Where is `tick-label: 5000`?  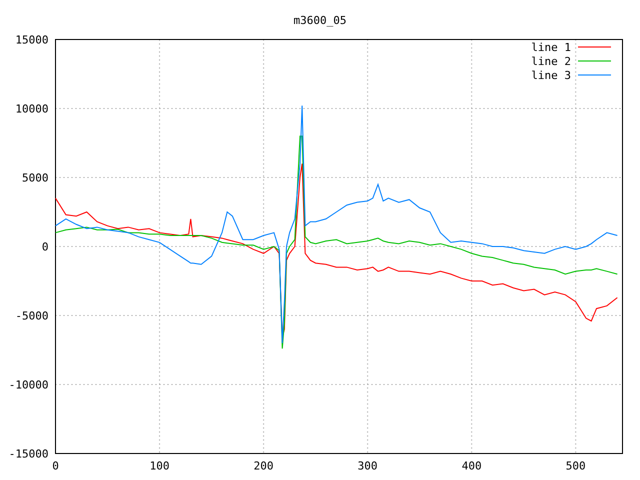
tick-label: 5000 is located at coordinates (35, 178).